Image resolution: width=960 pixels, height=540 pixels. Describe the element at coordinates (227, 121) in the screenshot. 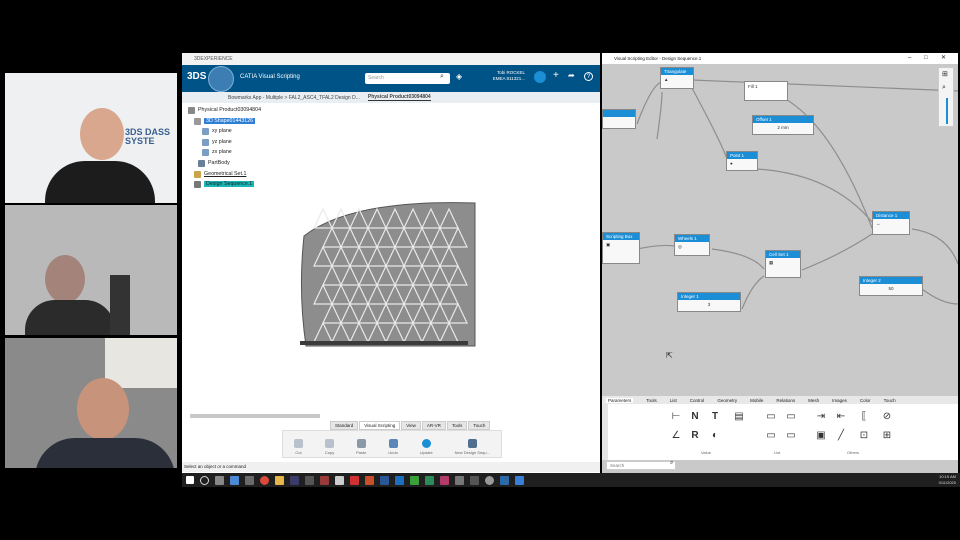

I see `tree-item: 3D Shape01443126` at that location.